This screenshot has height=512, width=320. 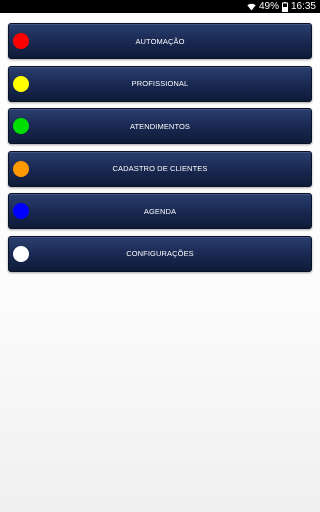 I want to click on menu-item-cadastro-de-clientes: CADASTRO DE CLIENTES, so click(x=160, y=168).